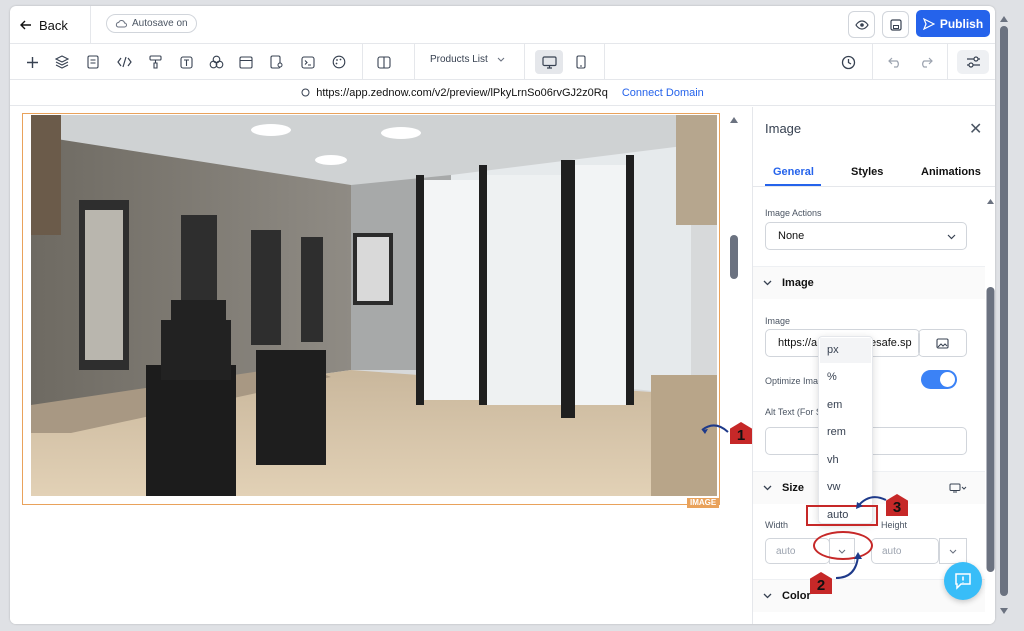 Image resolution: width=1024 pixels, height=631 pixels. I want to click on columns-icon, so click(384, 62).